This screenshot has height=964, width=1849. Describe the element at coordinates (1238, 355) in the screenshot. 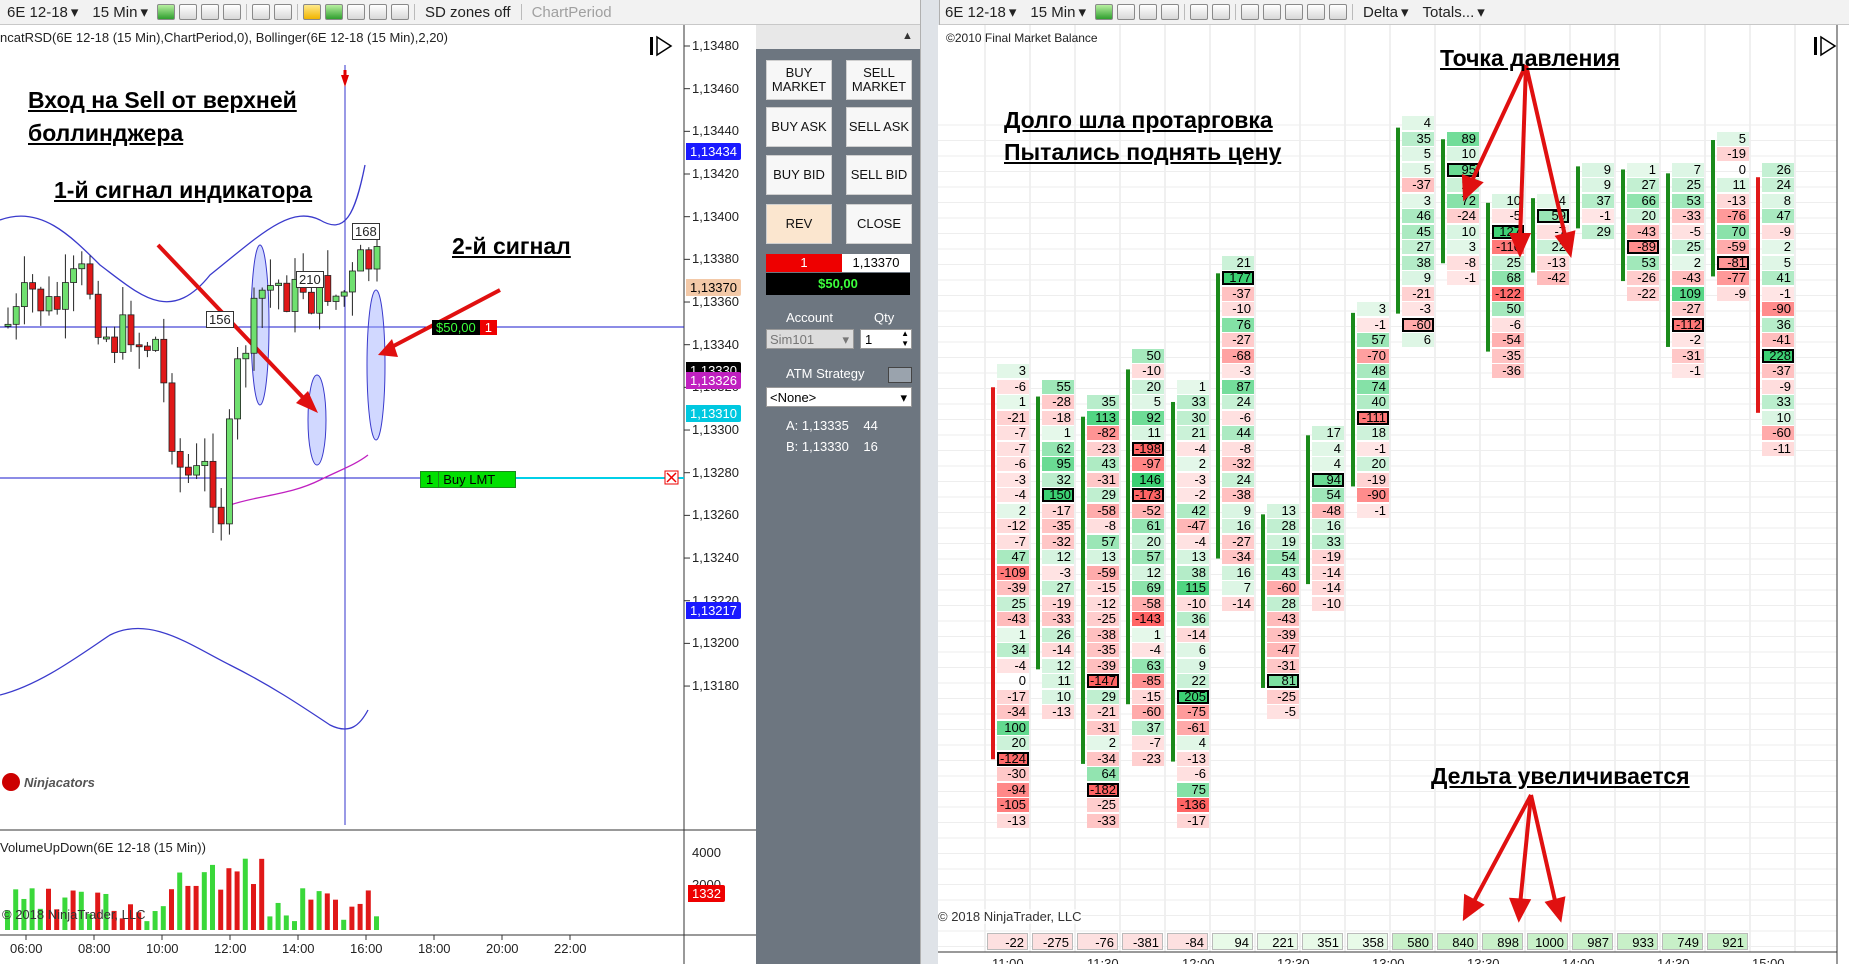

I see `footprint-cell: -68` at that location.